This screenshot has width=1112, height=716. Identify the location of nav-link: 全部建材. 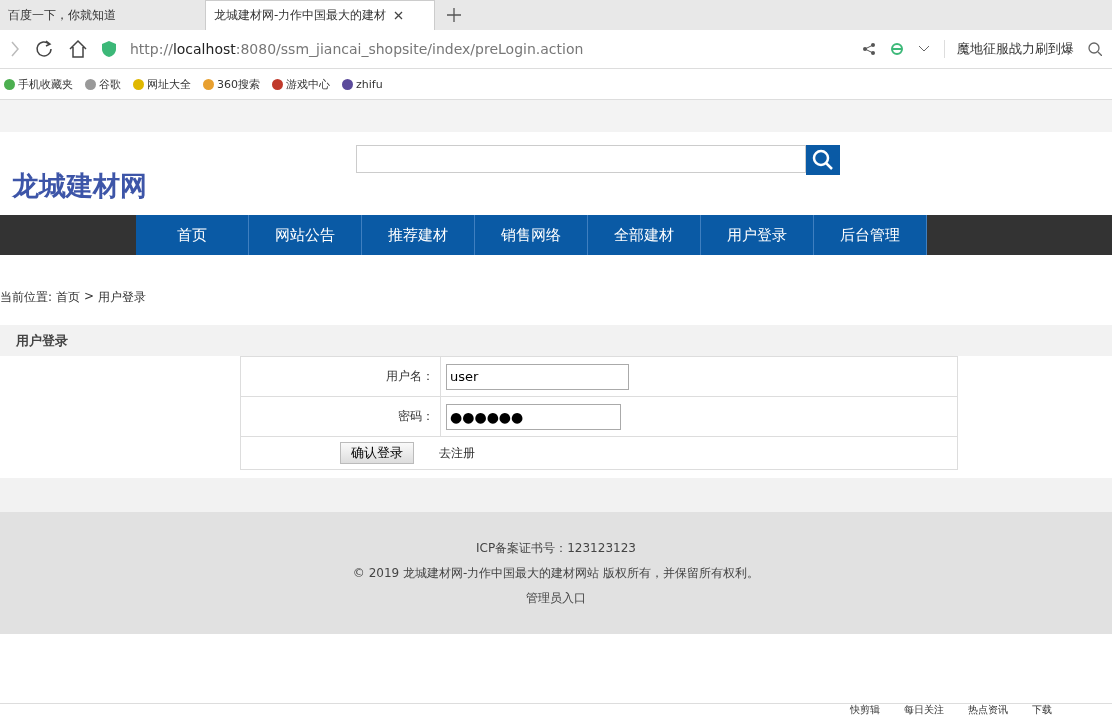
(644, 235).